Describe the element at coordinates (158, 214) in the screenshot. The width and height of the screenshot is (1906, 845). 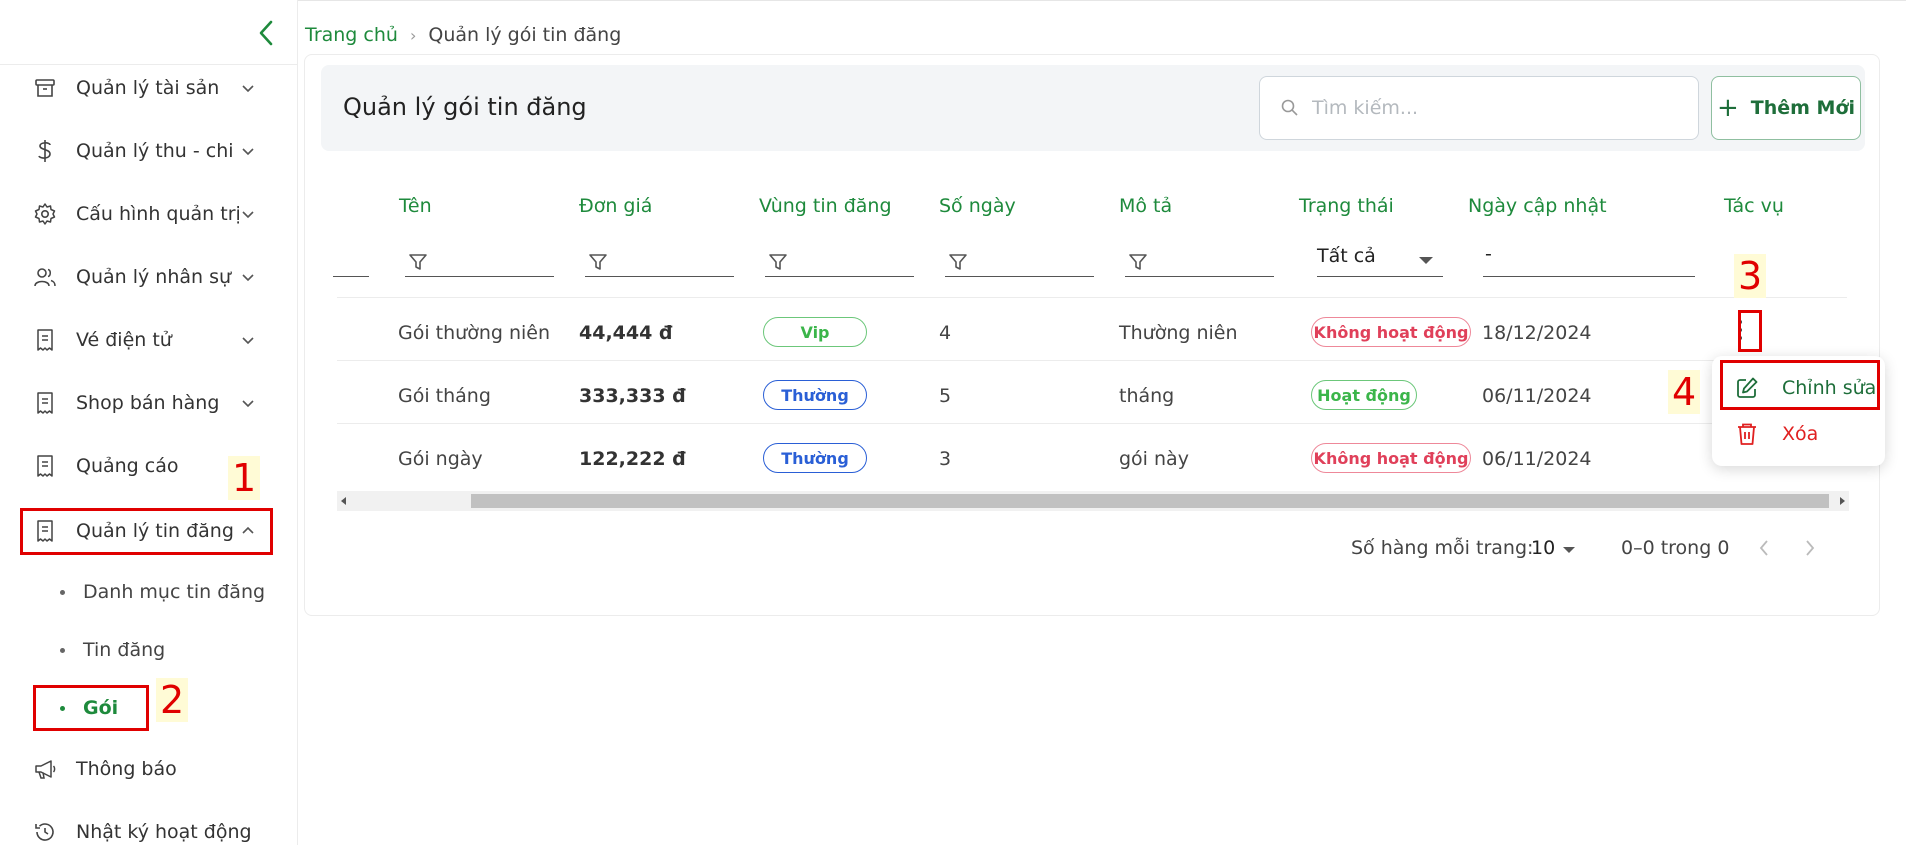
I see `sidebar-item-label: Cấu hình quản trị` at that location.